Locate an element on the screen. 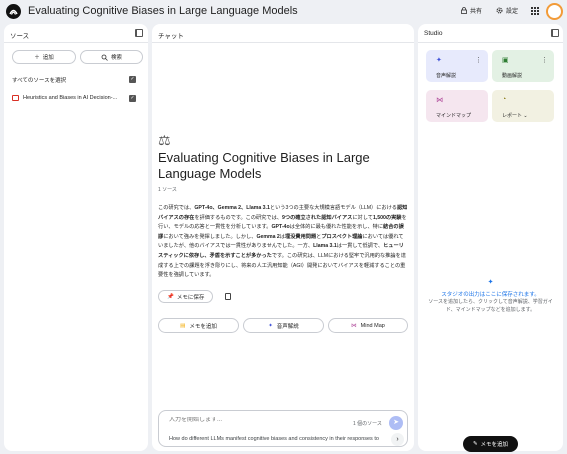 This screenshot has width=567, height=454. gear-icon is located at coordinates (499, 10).